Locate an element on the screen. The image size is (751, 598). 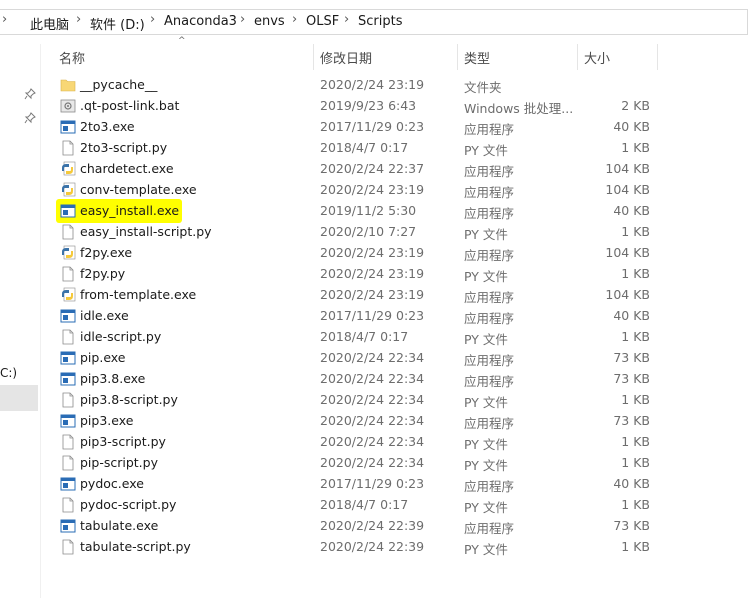
file-row: __pycache__ 2020/2/24 23:19 文件夹 is located at coordinates (356, 85).